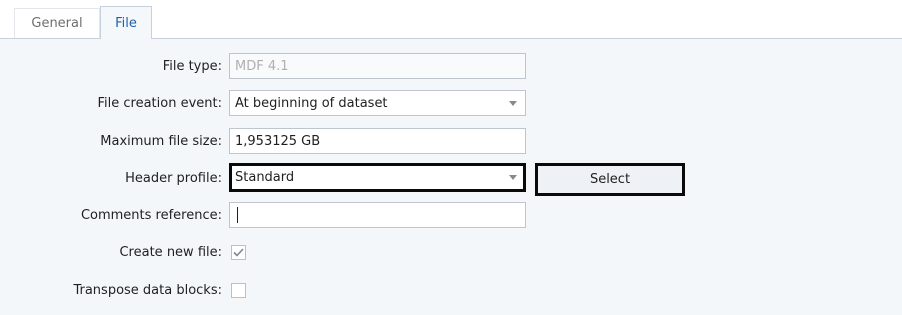 Image resolution: width=902 pixels, height=315 pixels. What do you see at coordinates (147, 290) in the screenshot?
I see `transpose-data-blocks-label: Transpose data blocks:` at bounding box center [147, 290].